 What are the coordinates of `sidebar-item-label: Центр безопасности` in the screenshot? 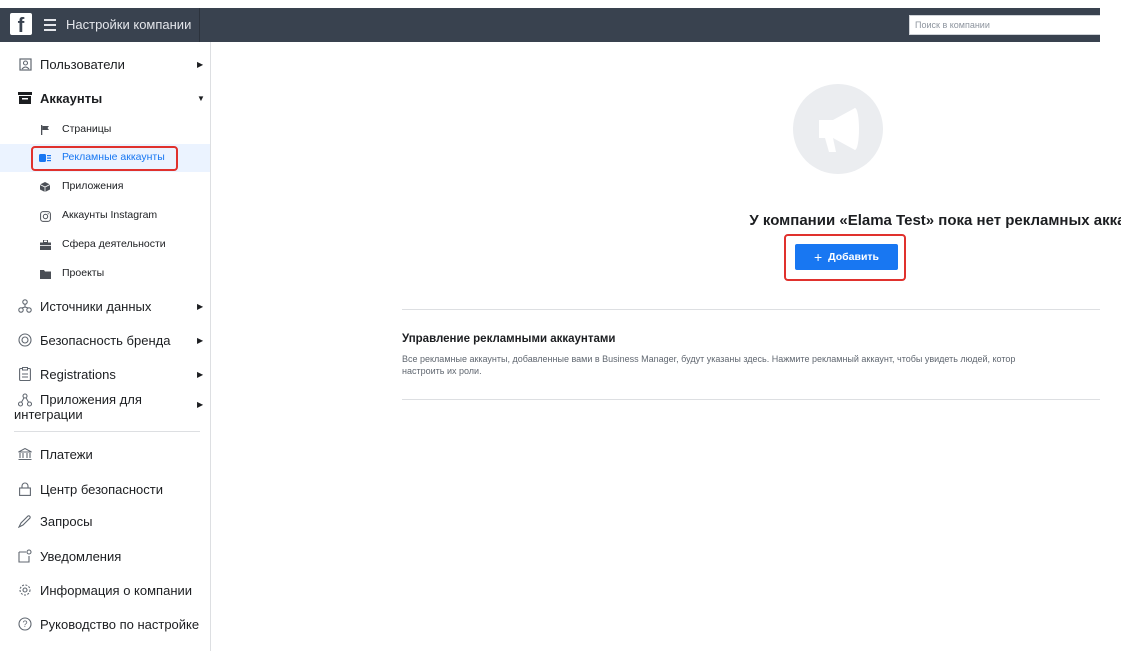 It's located at (102, 489).